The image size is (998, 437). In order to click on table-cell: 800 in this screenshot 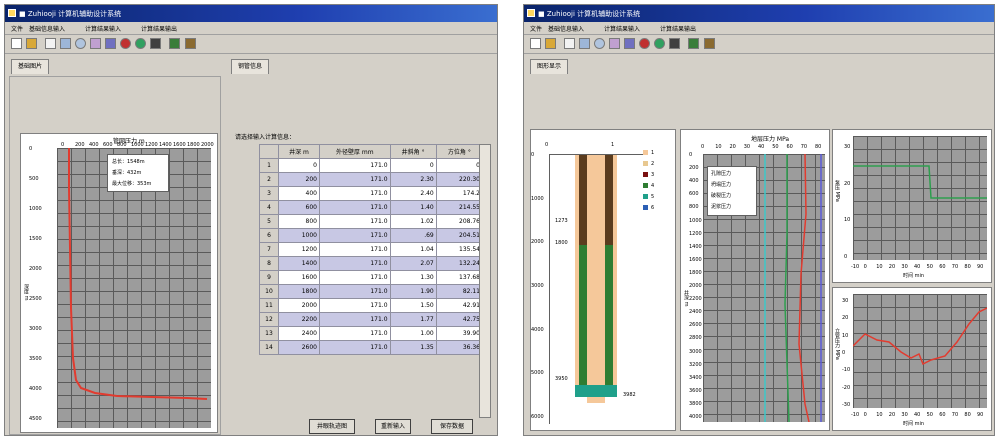, I will do `click(299, 221)`.